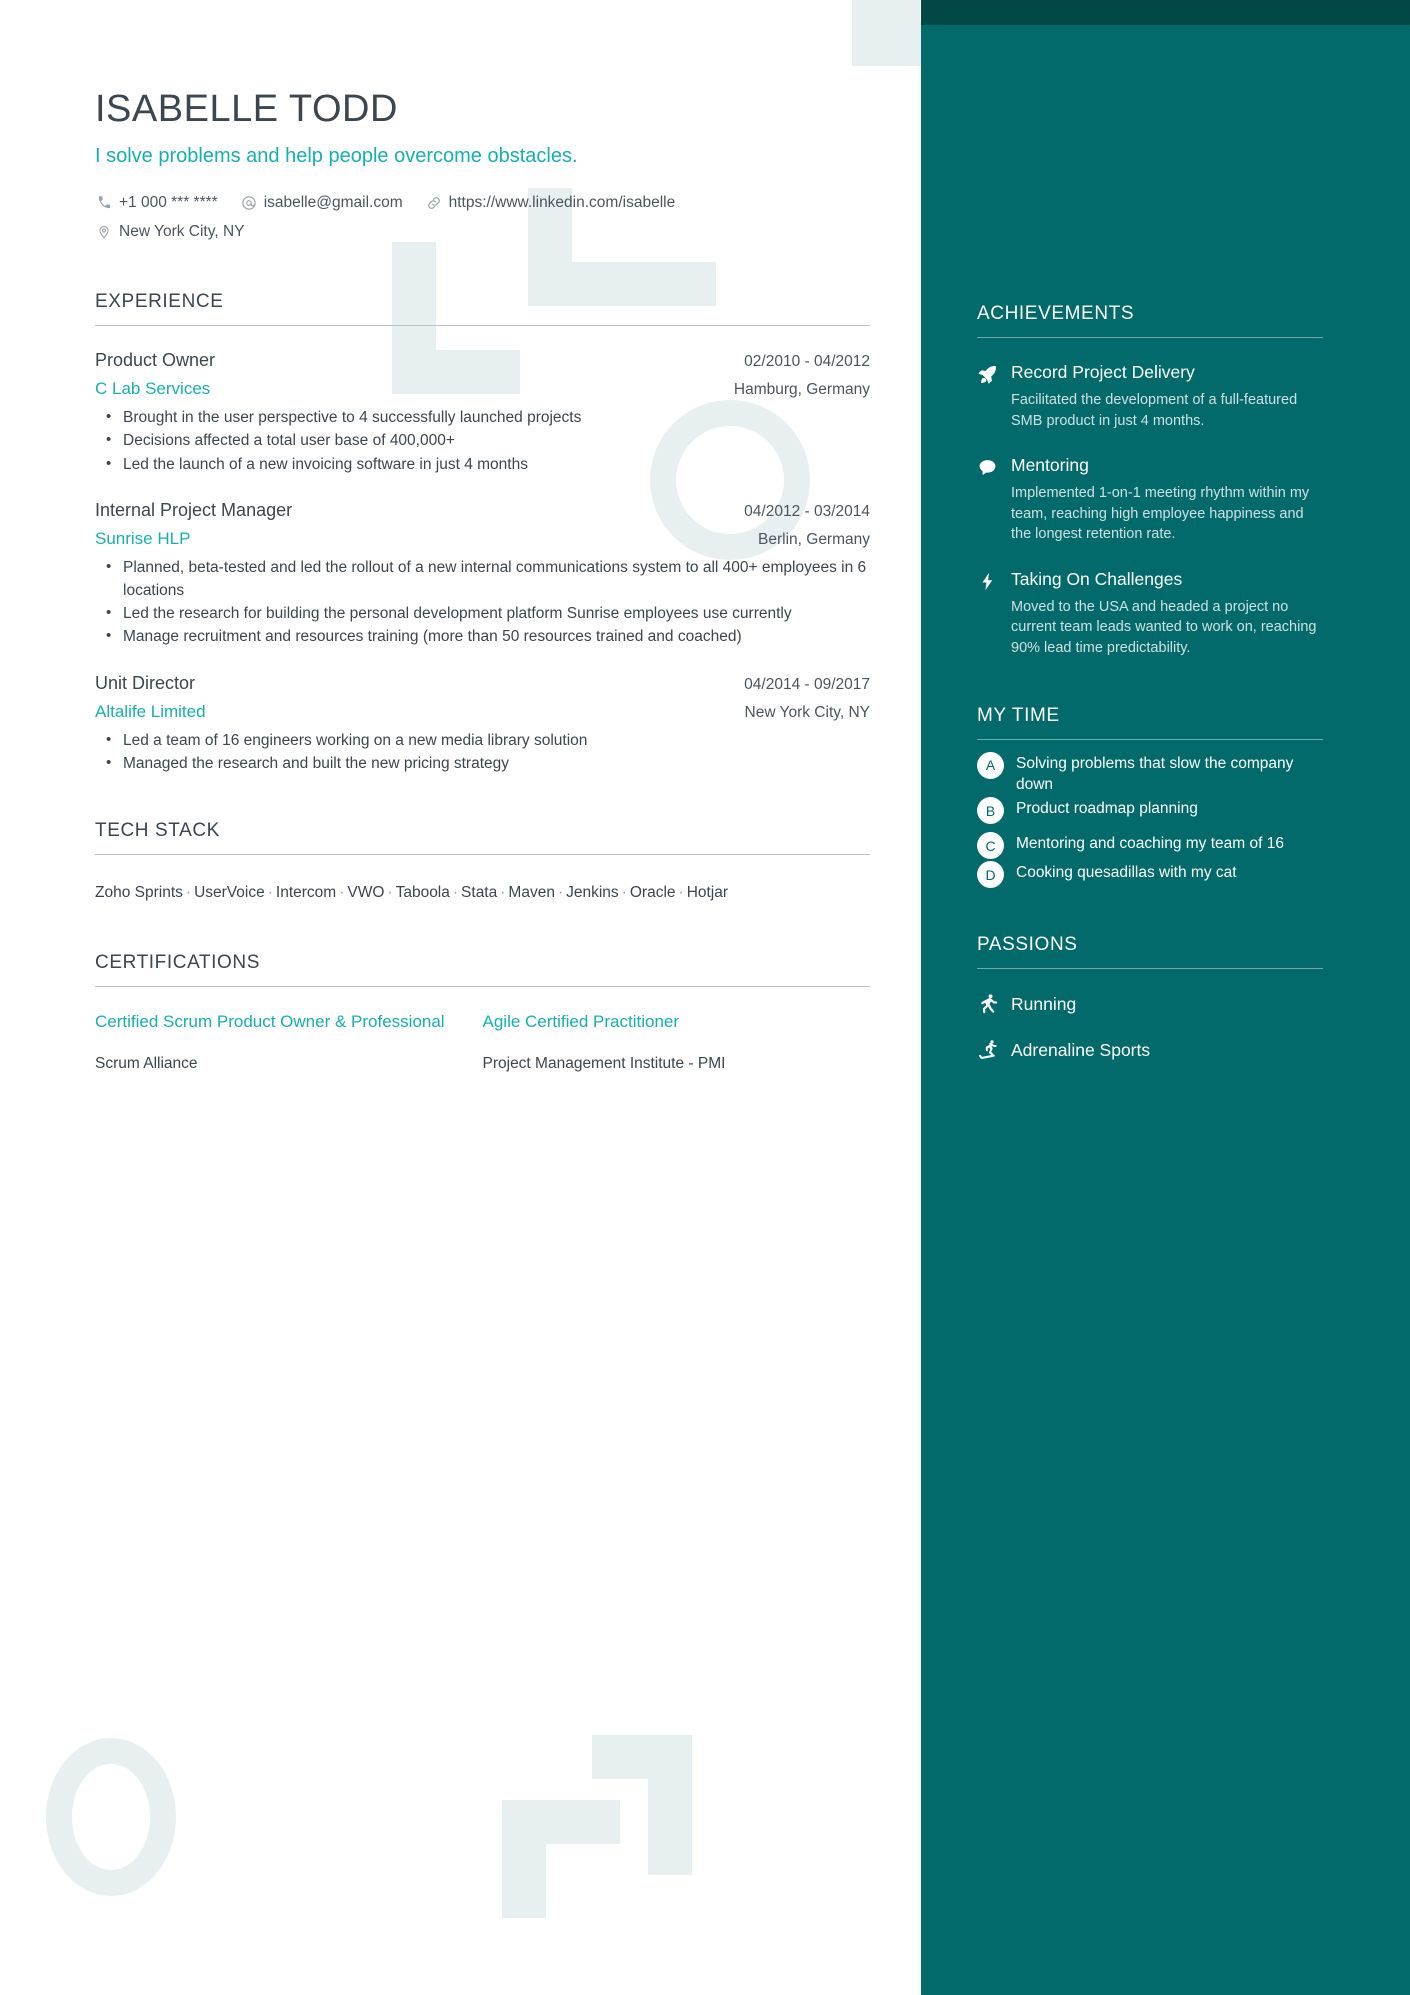  I want to click on section-passions: PASSIONS Running Adrenaline Sports, so click(1150, 997).